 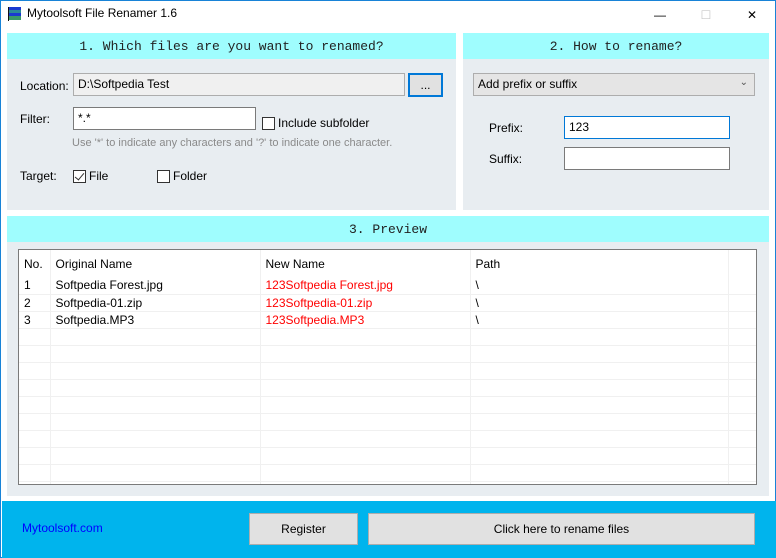 What do you see at coordinates (102, 13) in the screenshot?
I see `window-title: Mytoolsoft File Renamer 1.6` at bounding box center [102, 13].